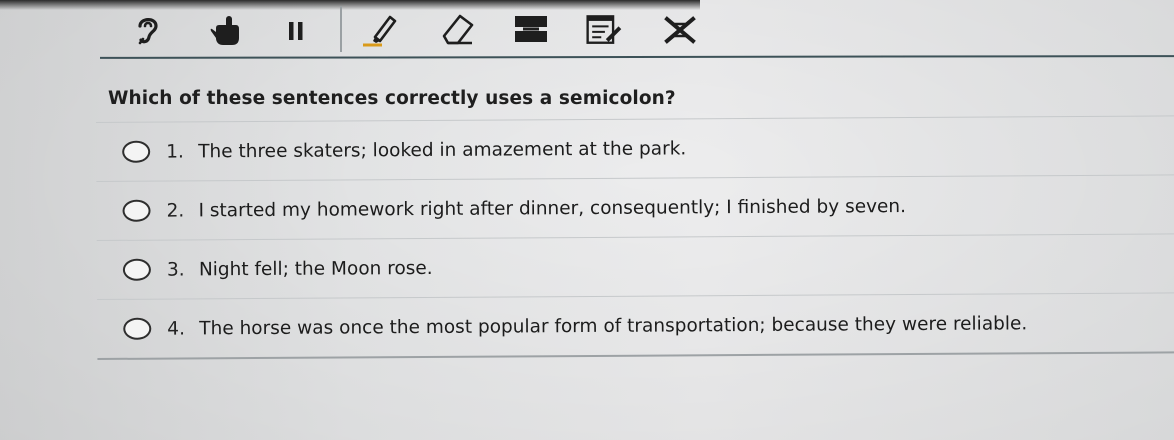 The image size is (1174, 440). I want to click on answer-option-3: 3. Night fell; the Moon rose., so click(635, 266).